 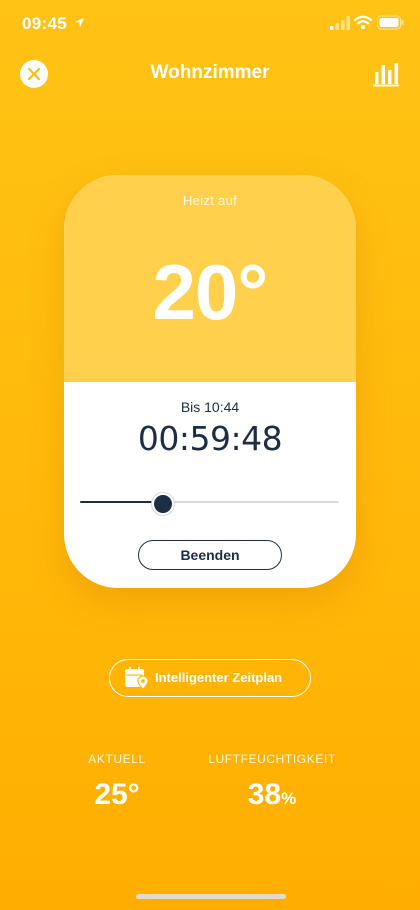 What do you see at coordinates (209, 504) in the screenshot?
I see `duration-slider` at bounding box center [209, 504].